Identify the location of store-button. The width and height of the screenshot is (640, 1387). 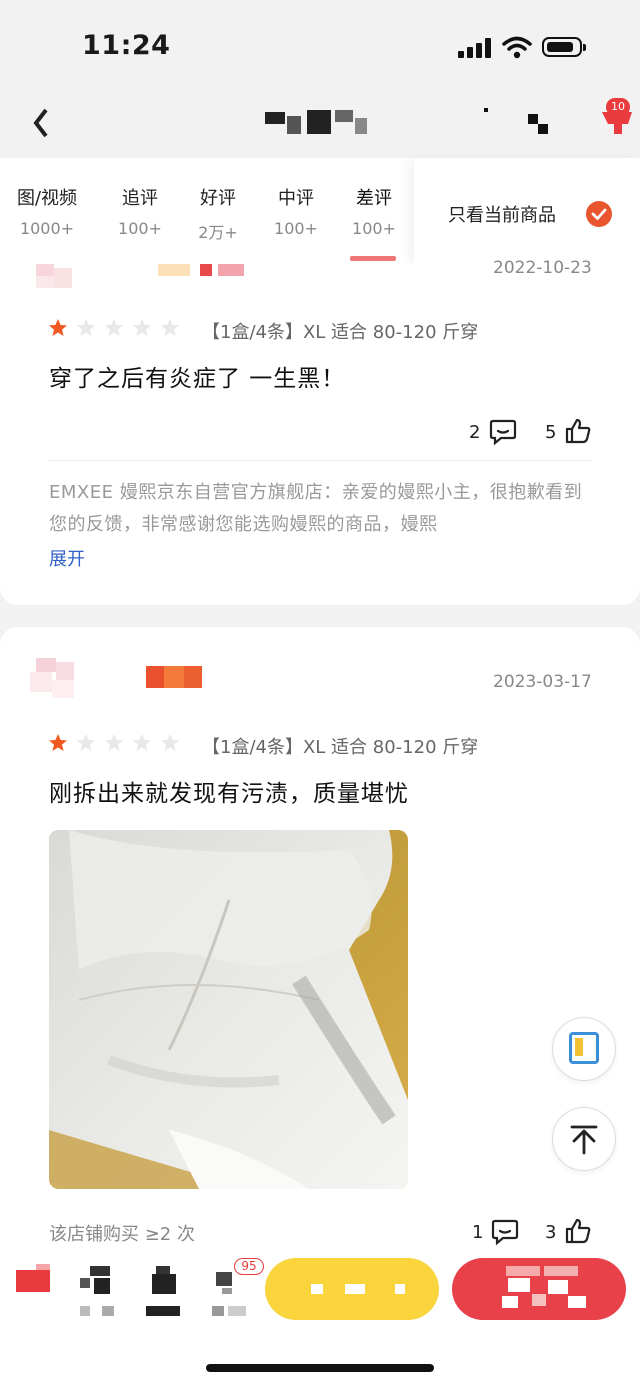
(34, 1281).